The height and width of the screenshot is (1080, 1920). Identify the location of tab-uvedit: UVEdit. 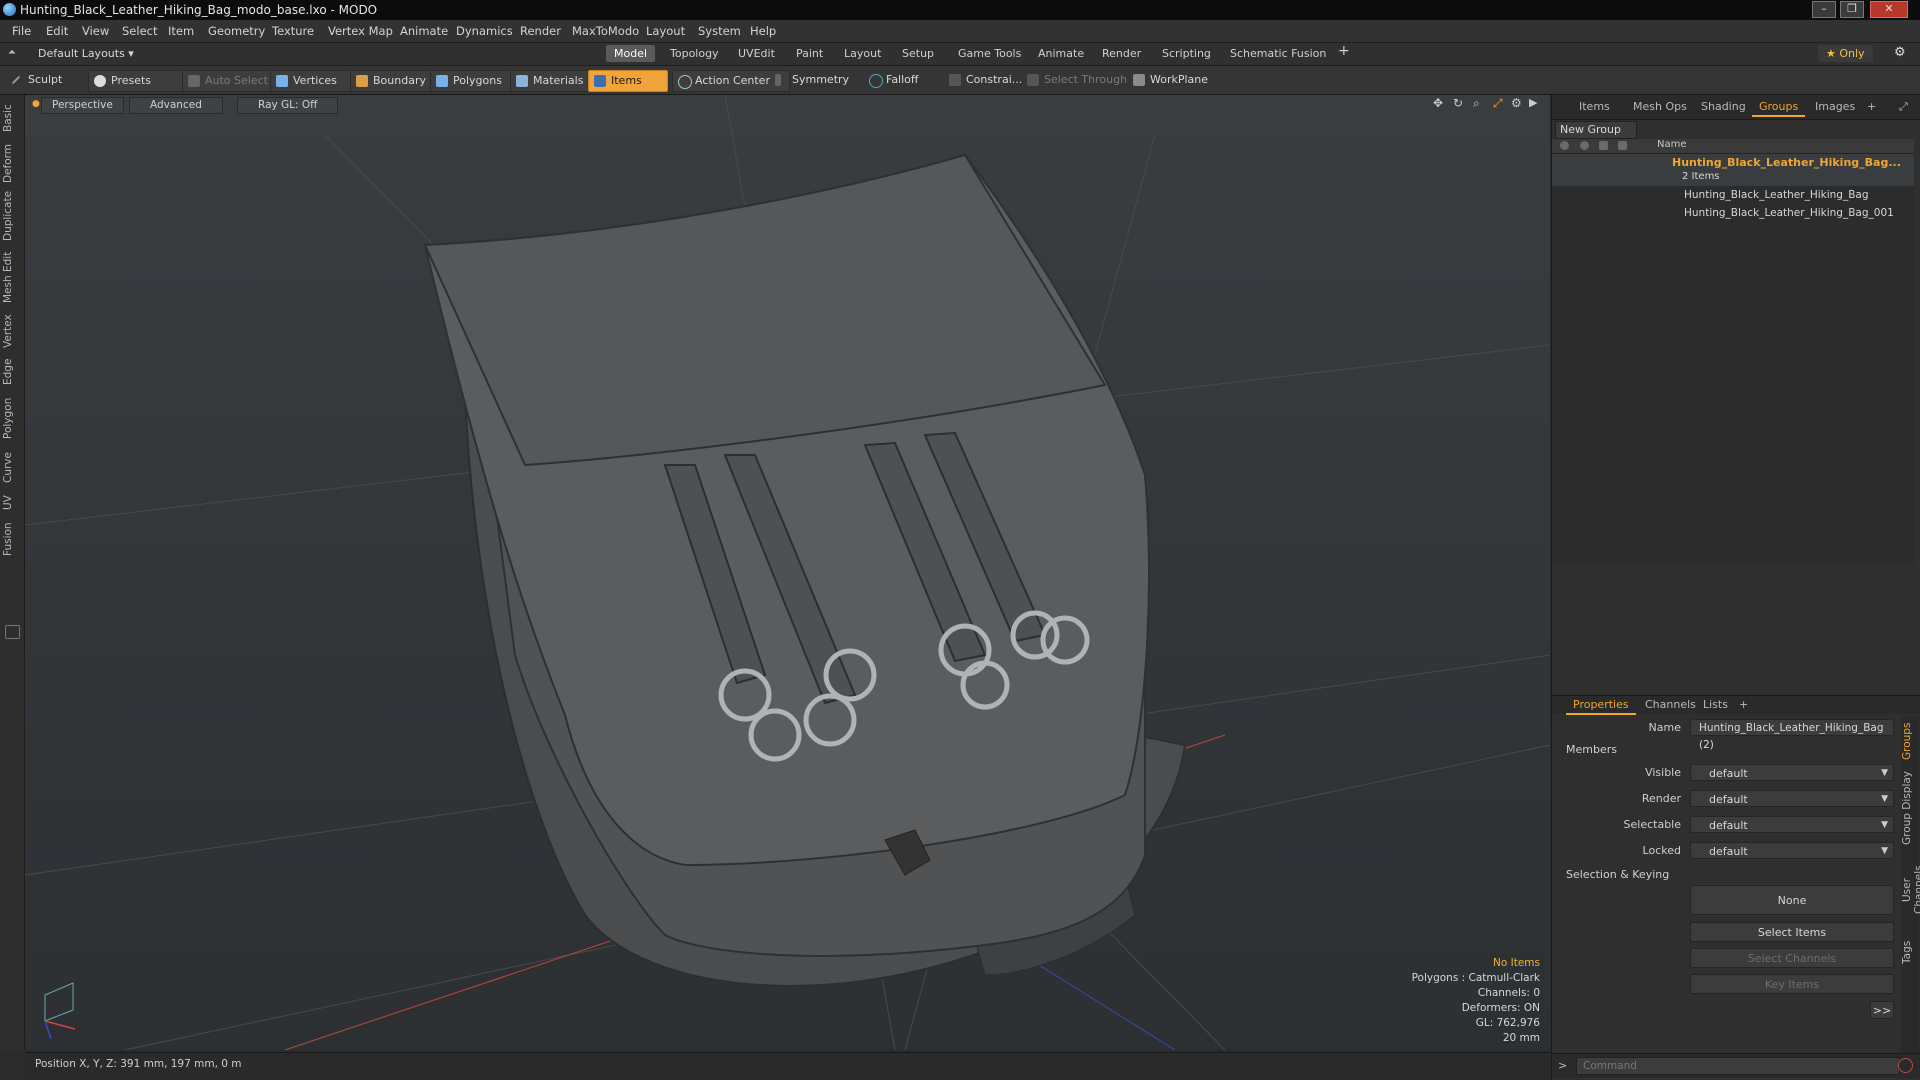
(756, 53).